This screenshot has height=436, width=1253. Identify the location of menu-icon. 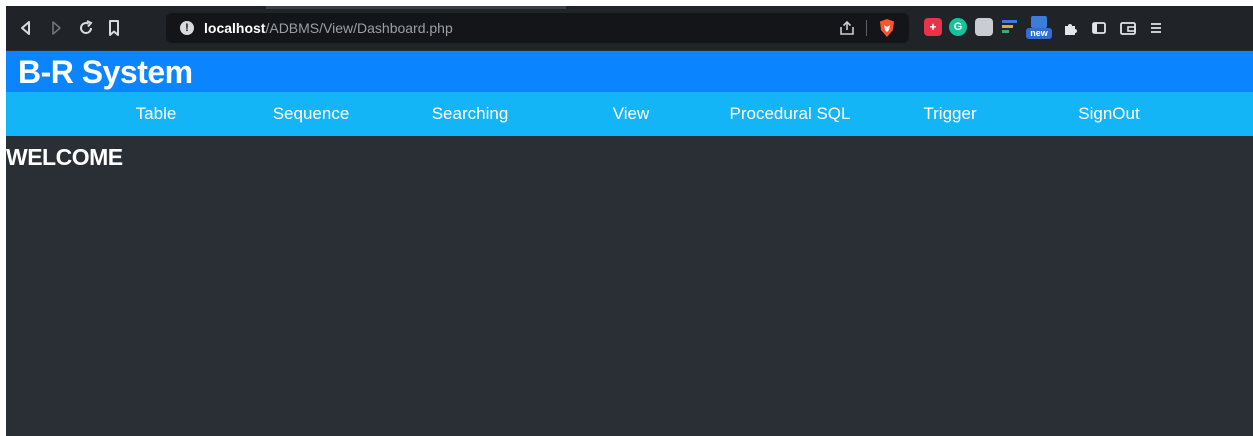
(1156, 28).